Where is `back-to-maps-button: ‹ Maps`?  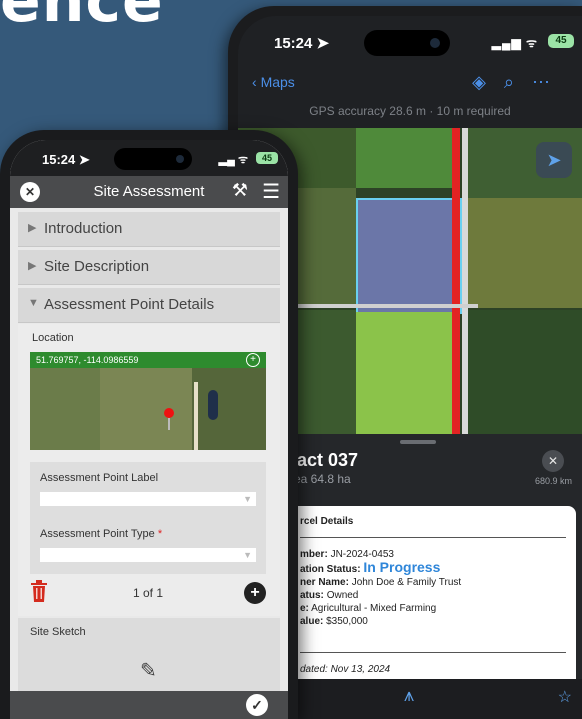 back-to-maps-button: ‹ Maps is located at coordinates (273, 82).